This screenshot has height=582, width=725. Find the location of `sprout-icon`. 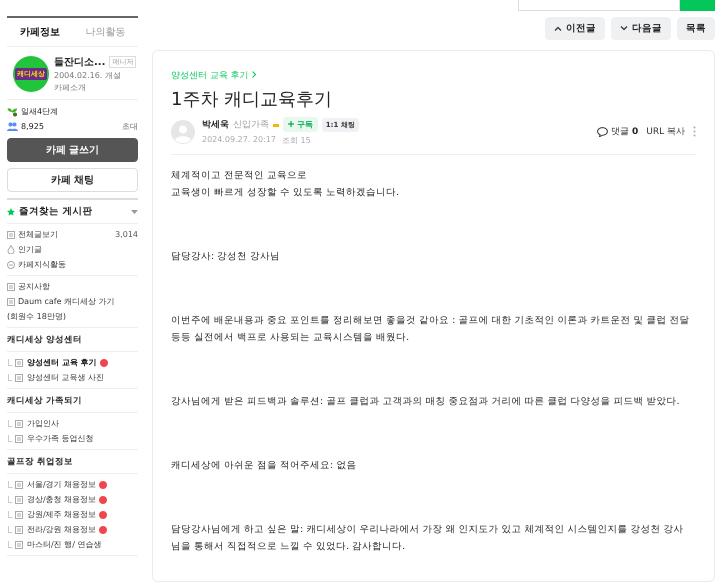

sprout-icon is located at coordinates (12, 111).